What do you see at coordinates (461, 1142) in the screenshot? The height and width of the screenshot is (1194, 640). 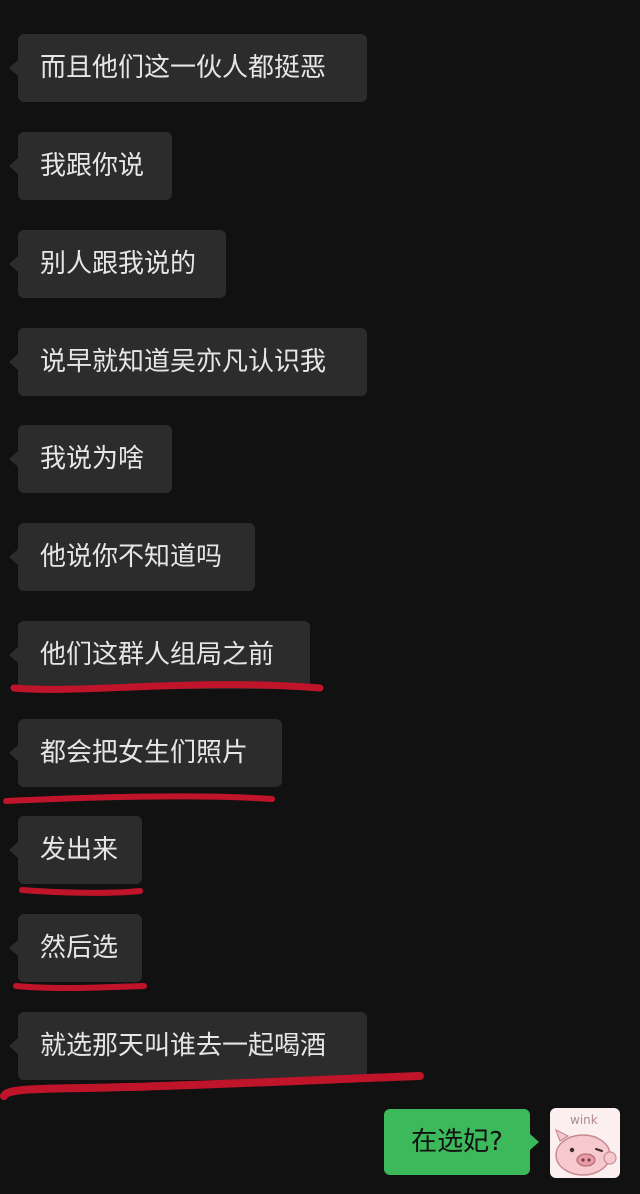 I see `outgoing-message: 在选妃?` at bounding box center [461, 1142].